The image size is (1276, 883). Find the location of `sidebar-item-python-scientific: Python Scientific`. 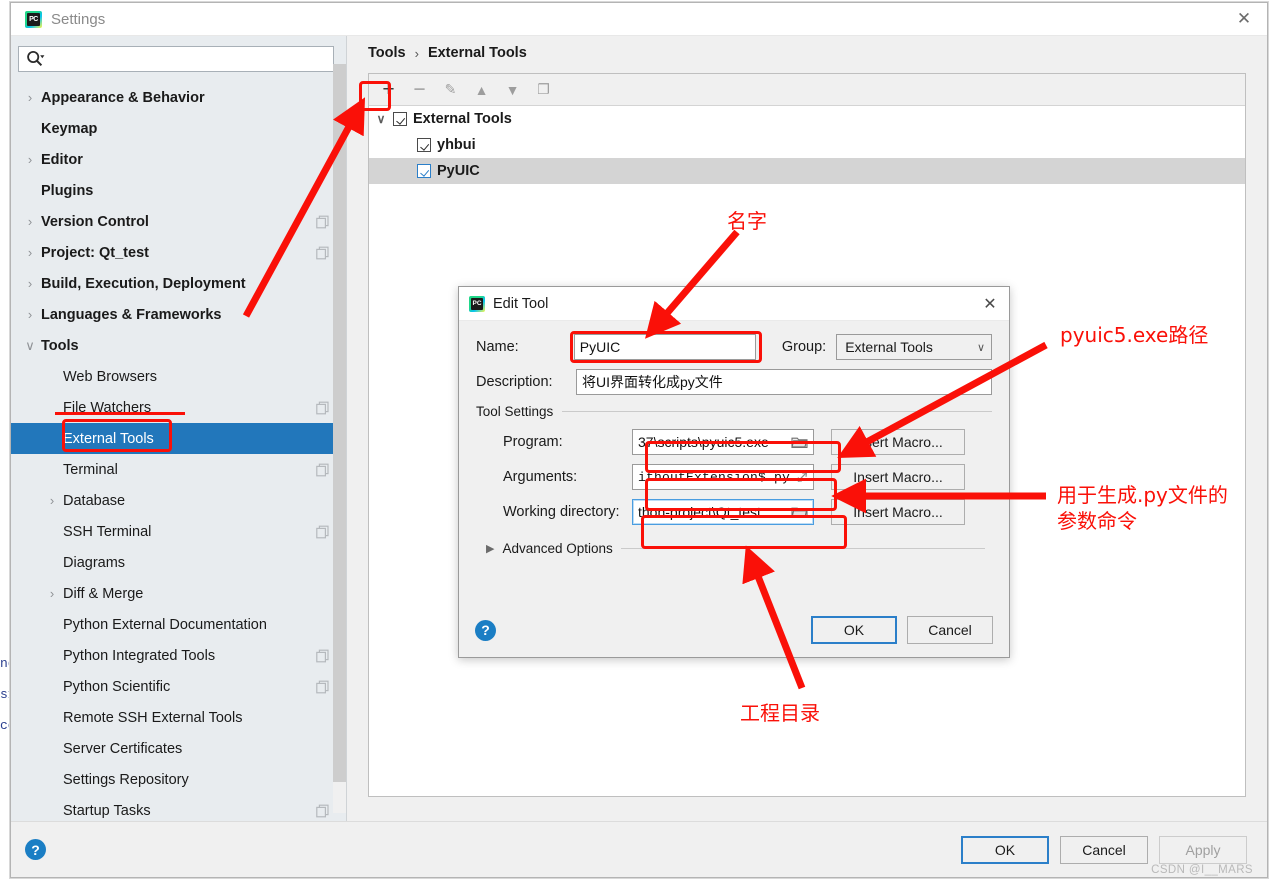

sidebar-item-python-scientific: Python Scientific is located at coordinates (178, 686).